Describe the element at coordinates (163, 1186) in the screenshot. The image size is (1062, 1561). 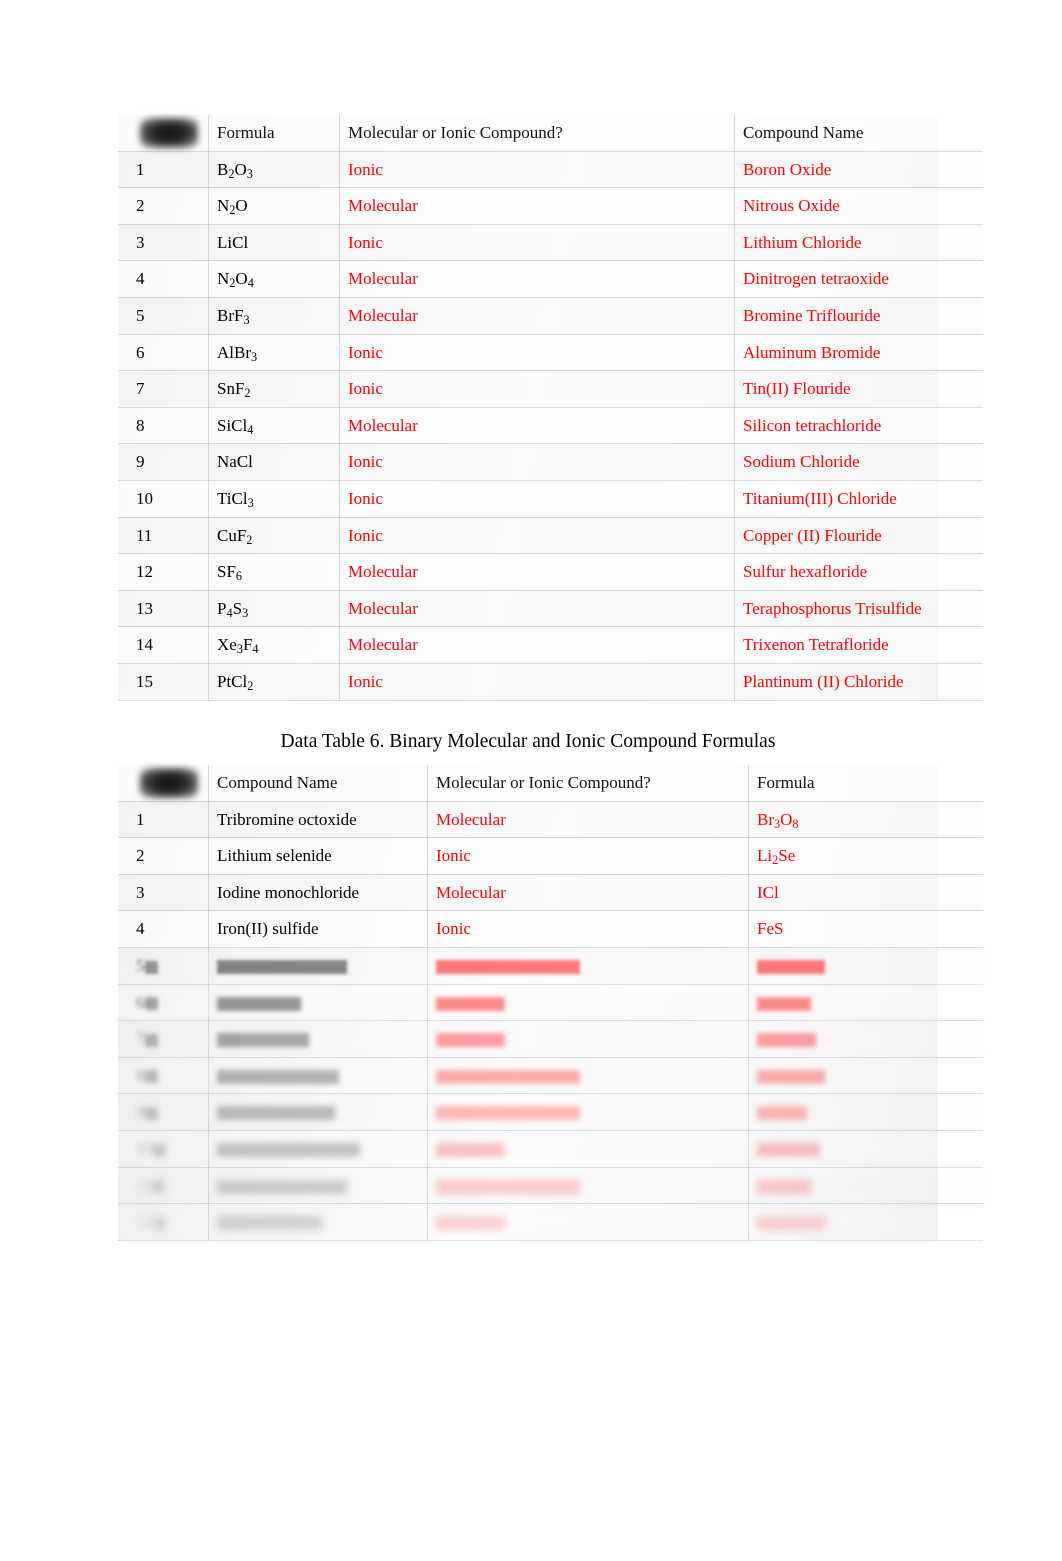
I see `table6-row-number: 11` at that location.